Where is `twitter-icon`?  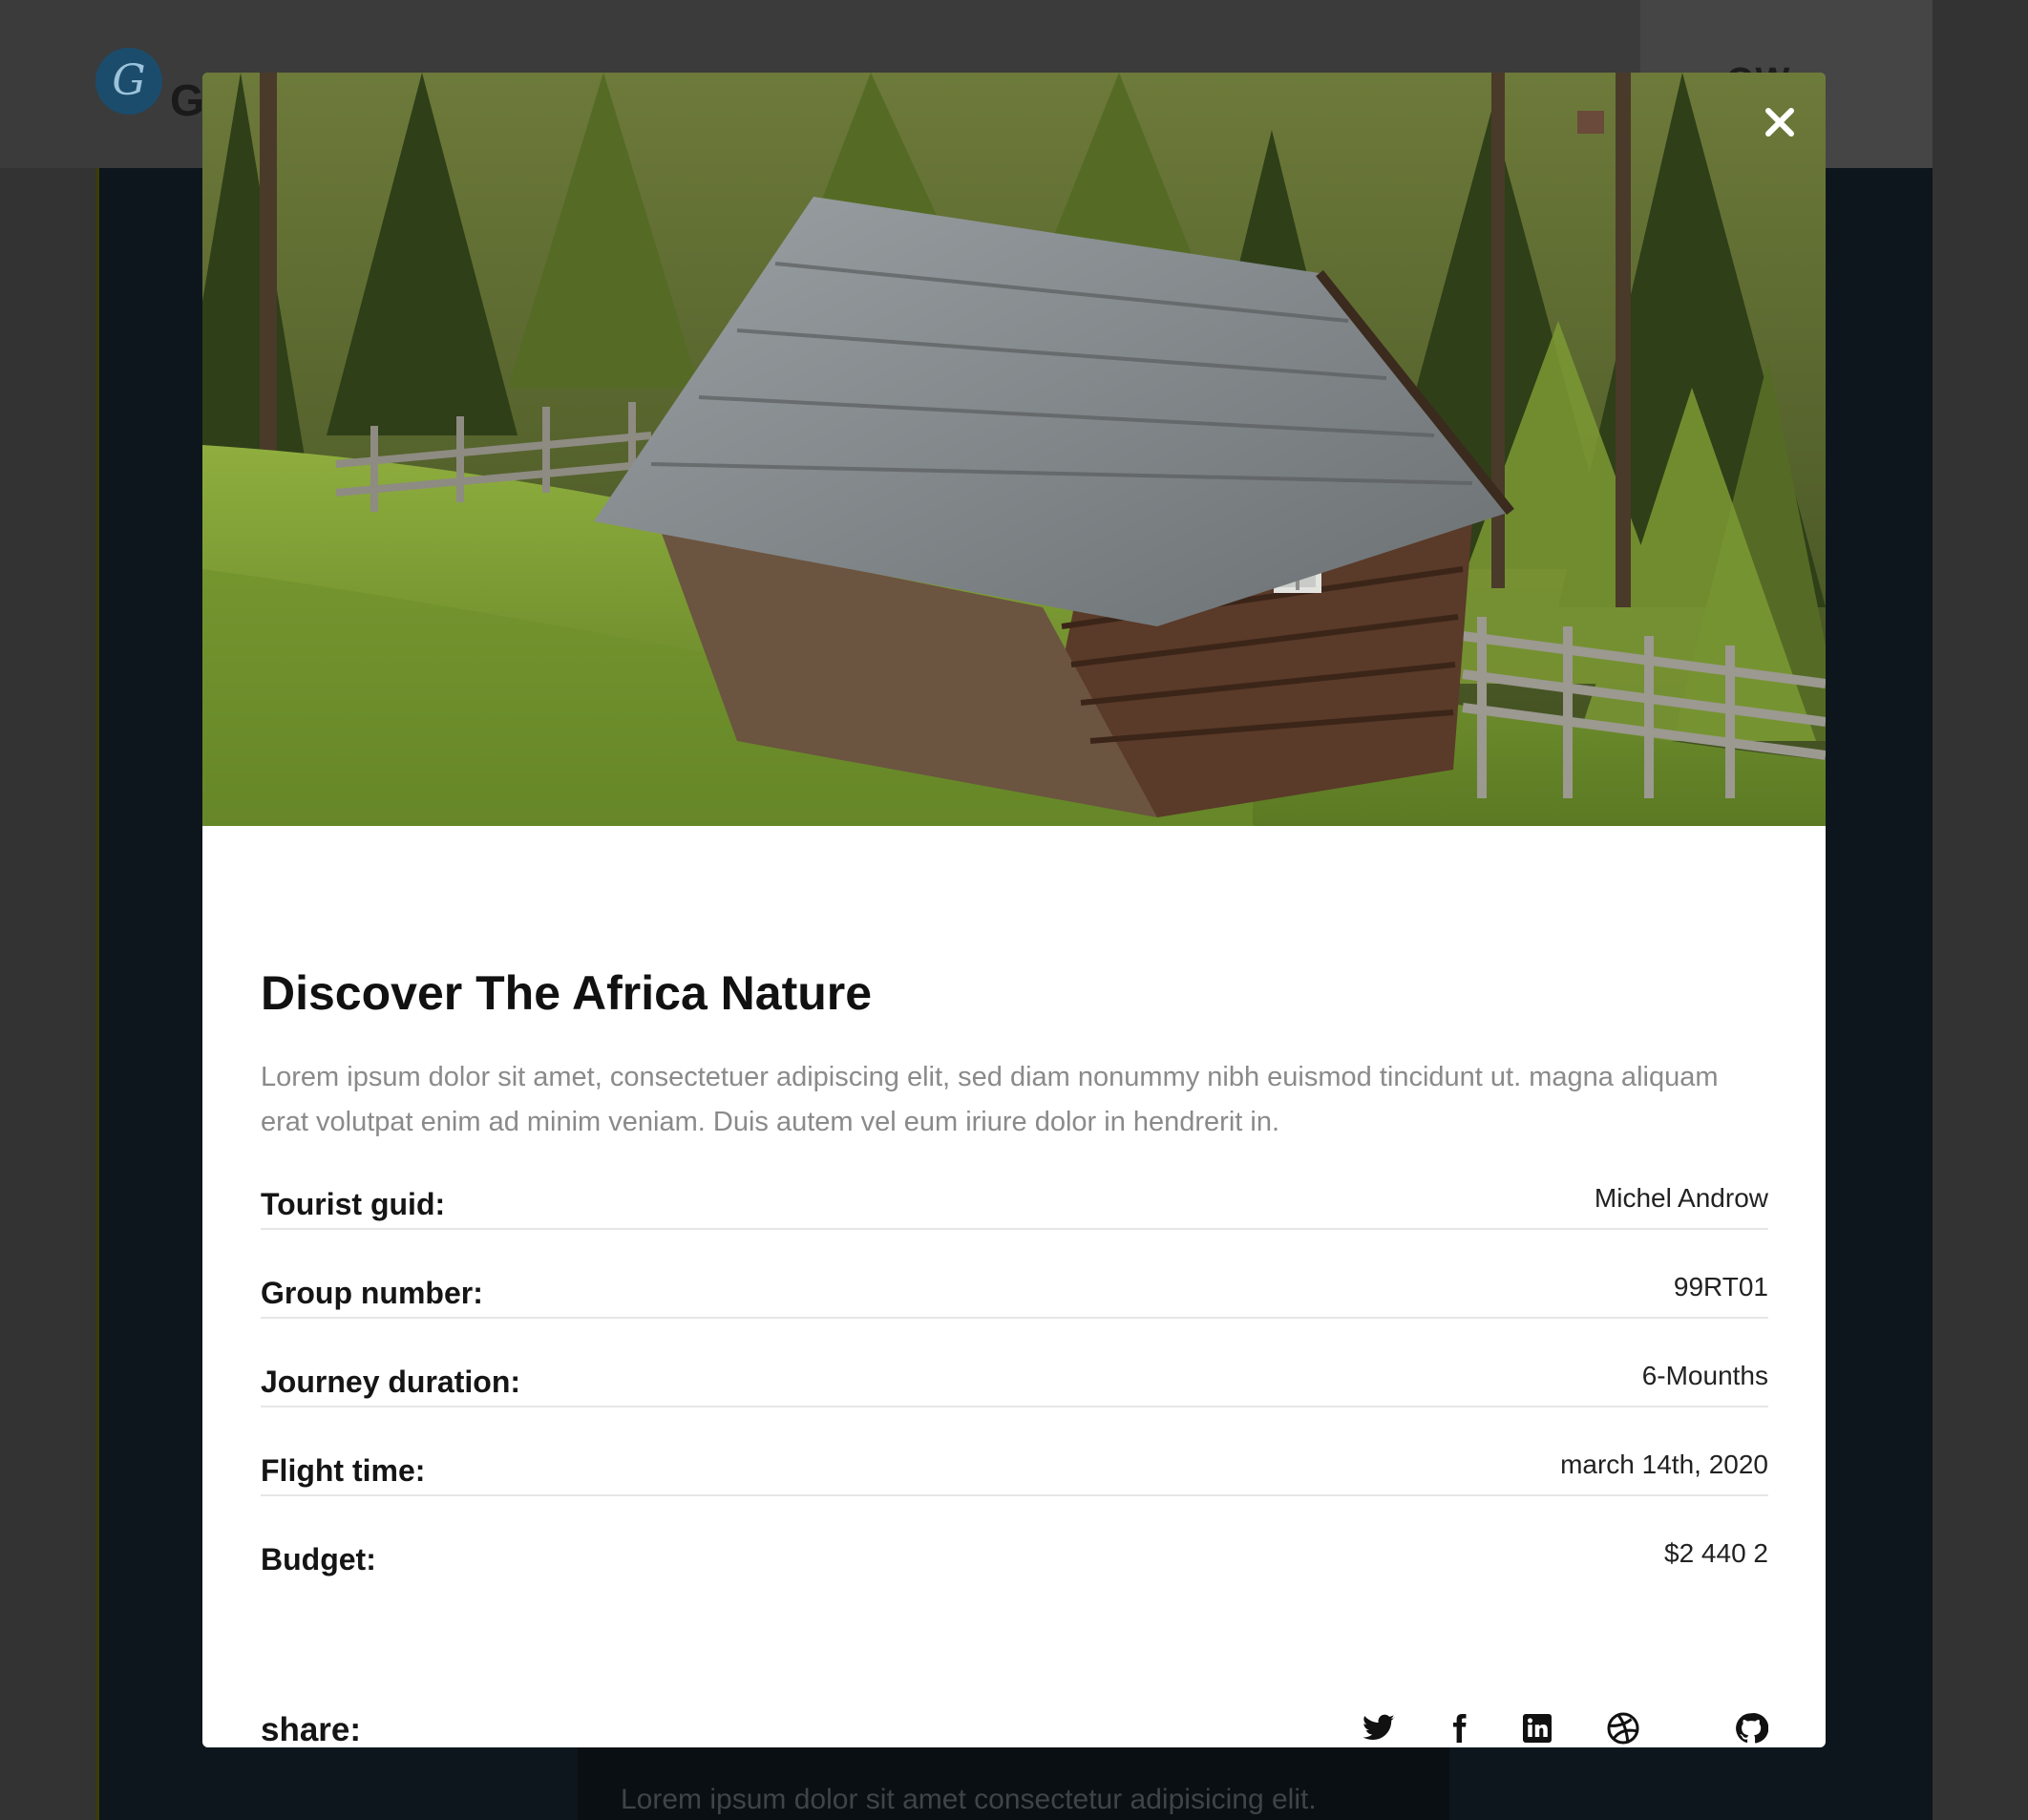
twitter-icon is located at coordinates (1379, 1728).